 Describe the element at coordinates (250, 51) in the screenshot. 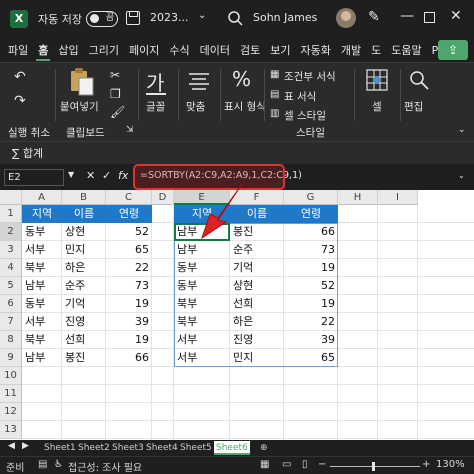

I see `tab-7: 검토` at that location.